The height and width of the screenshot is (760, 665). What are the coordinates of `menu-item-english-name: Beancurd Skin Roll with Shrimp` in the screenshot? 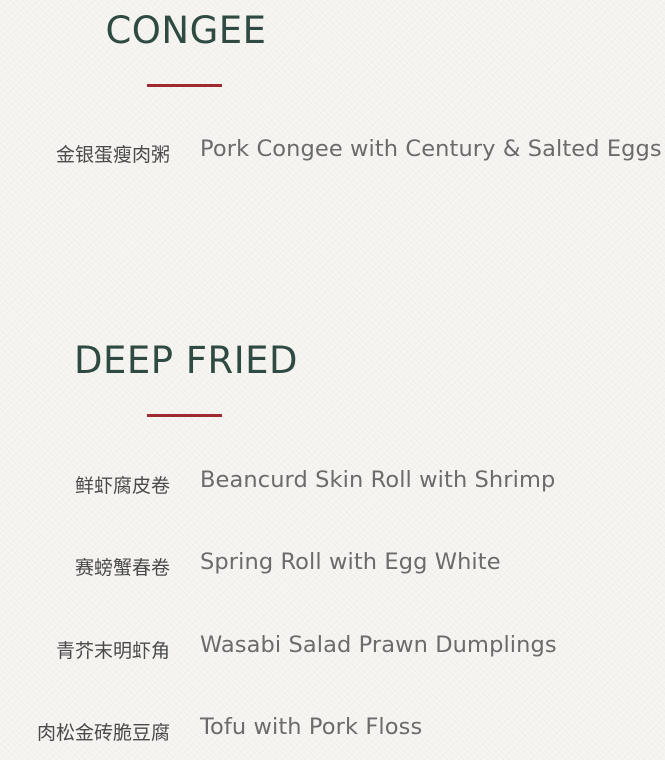 It's located at (378, 480).